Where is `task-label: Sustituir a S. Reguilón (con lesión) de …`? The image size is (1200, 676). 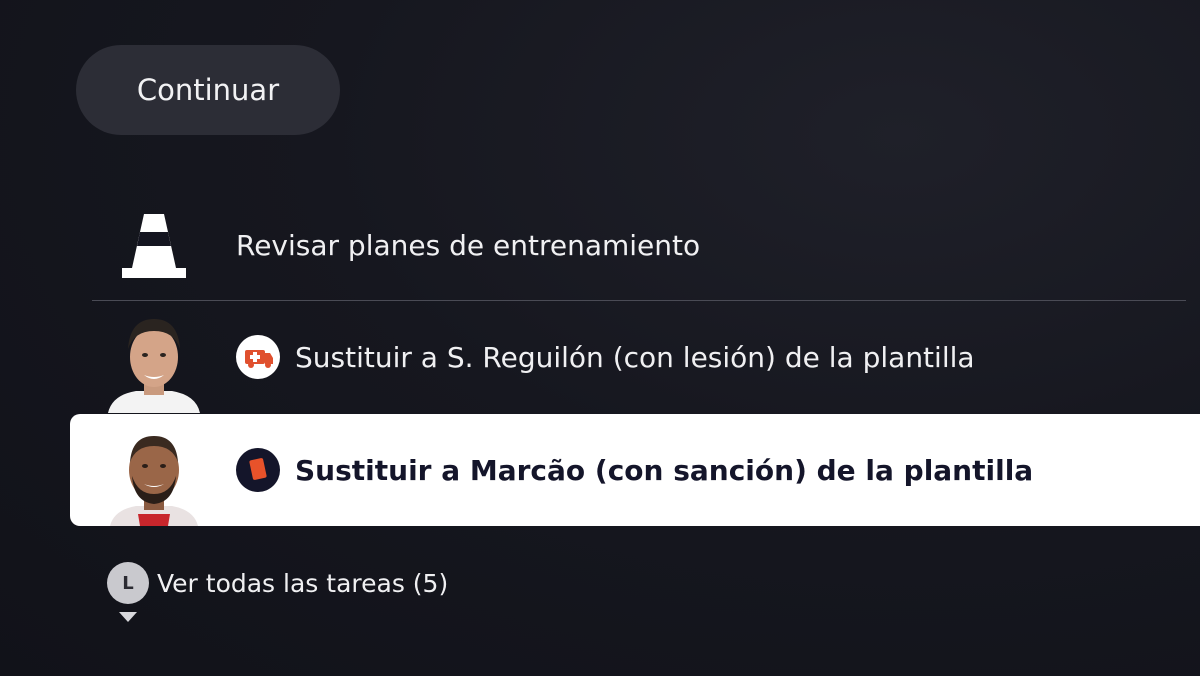
task-label: Sustituir a S. Reguilón (con lesión) de … is located at coordinates (635, 357).